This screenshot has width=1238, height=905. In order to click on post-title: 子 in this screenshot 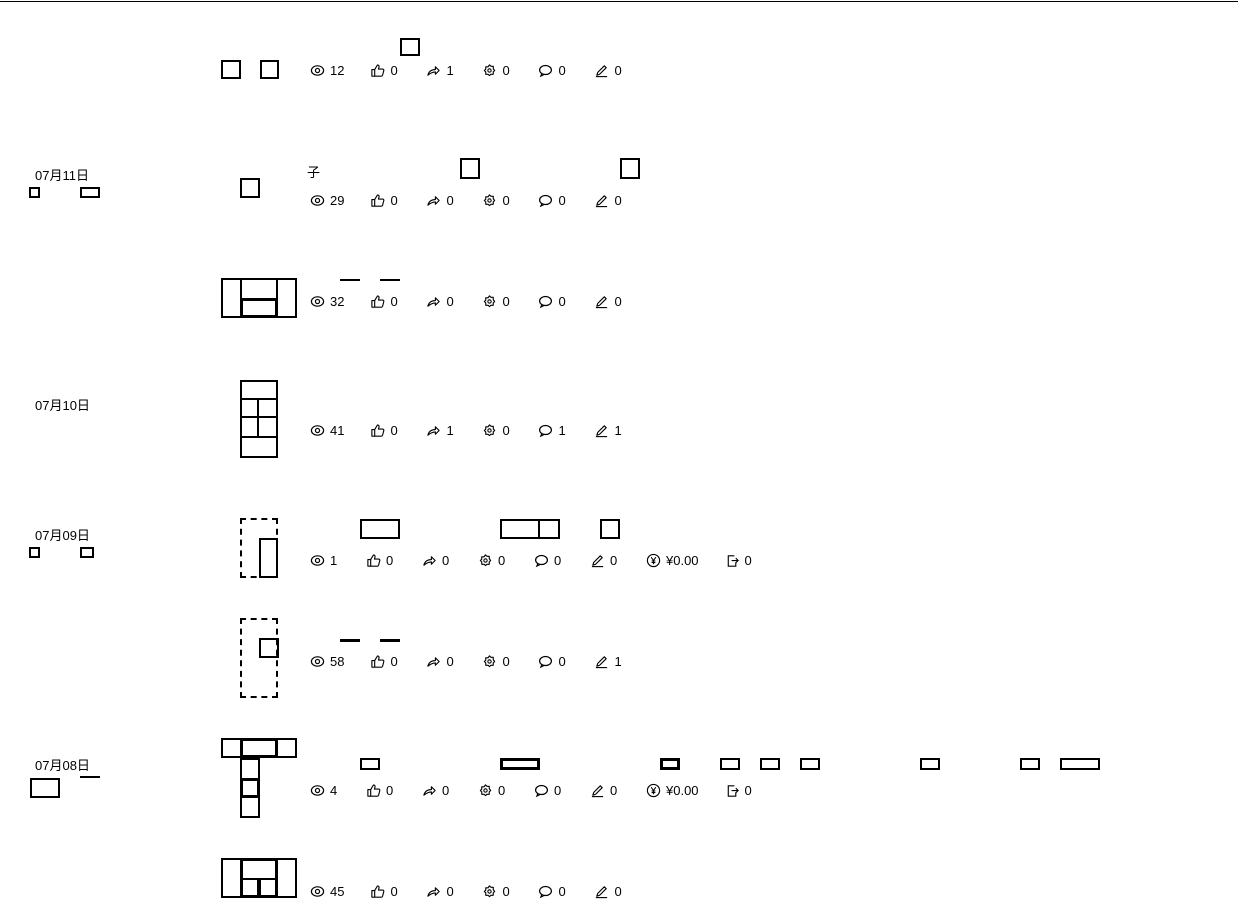, I will do `click(313, 173)`.